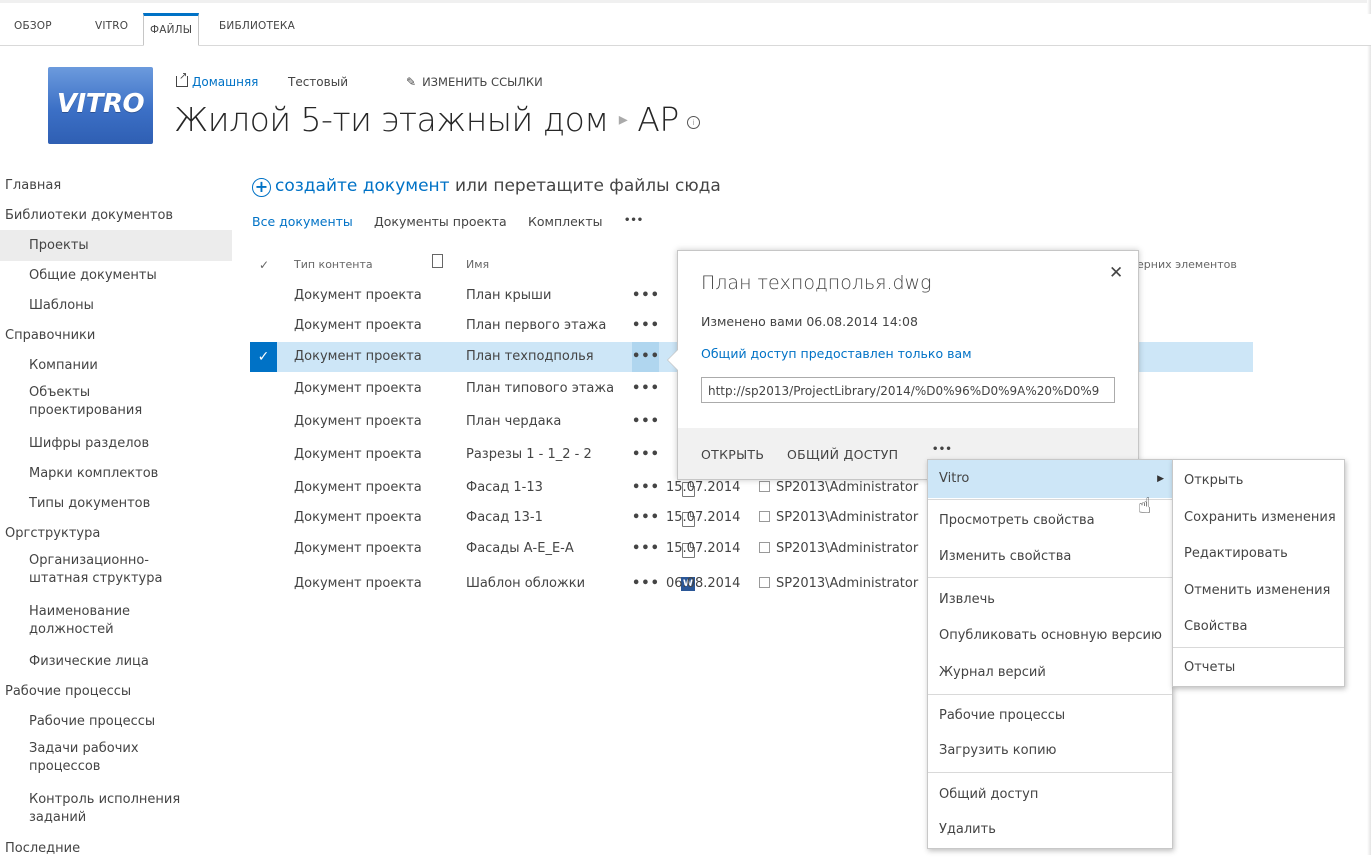  Describe the element at coordinates (111, 26) in the screenshot. I see `tab-vitro: VITRO` at that location.